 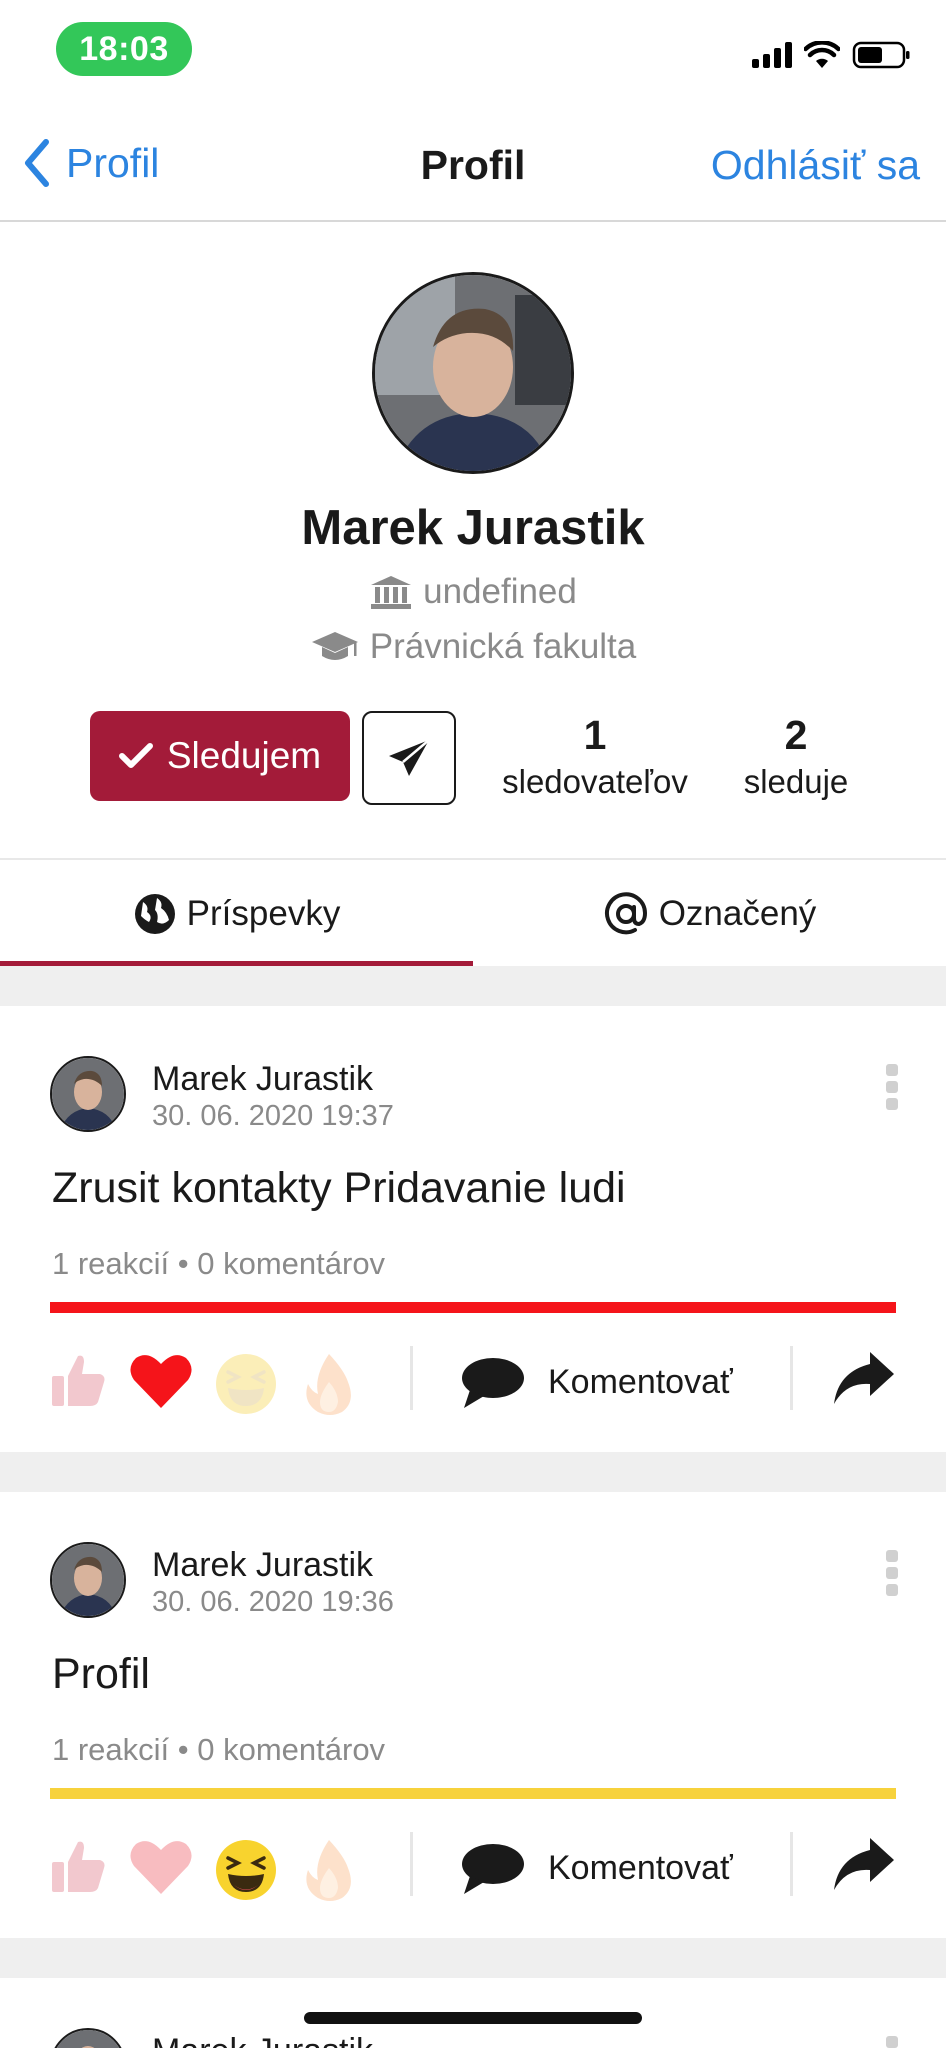 I want to click on status-bar: 18:03, so click(x=473, y=50).